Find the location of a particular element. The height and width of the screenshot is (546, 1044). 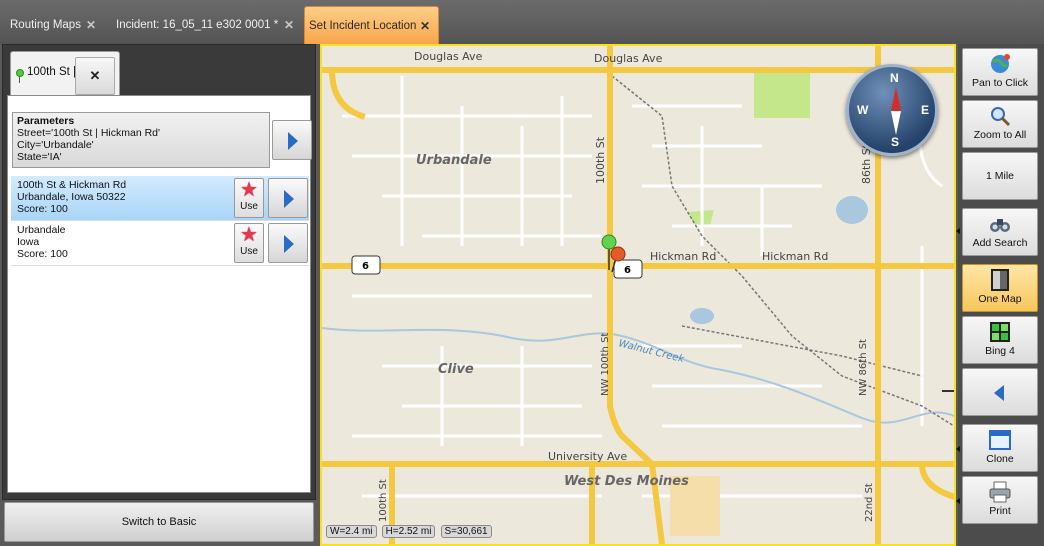

print-label: Print is located at coordinates (1000, 511).